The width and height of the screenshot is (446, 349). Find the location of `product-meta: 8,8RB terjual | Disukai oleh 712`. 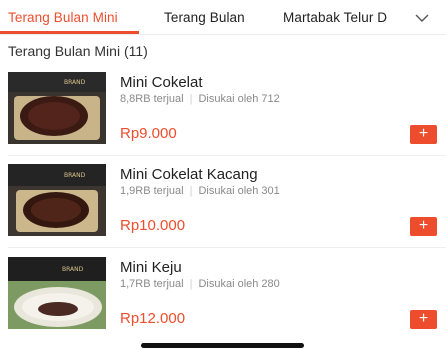

product-meta: 8,8RB terjual | Disukai oleh 712 is located at coordinates (200, 99).